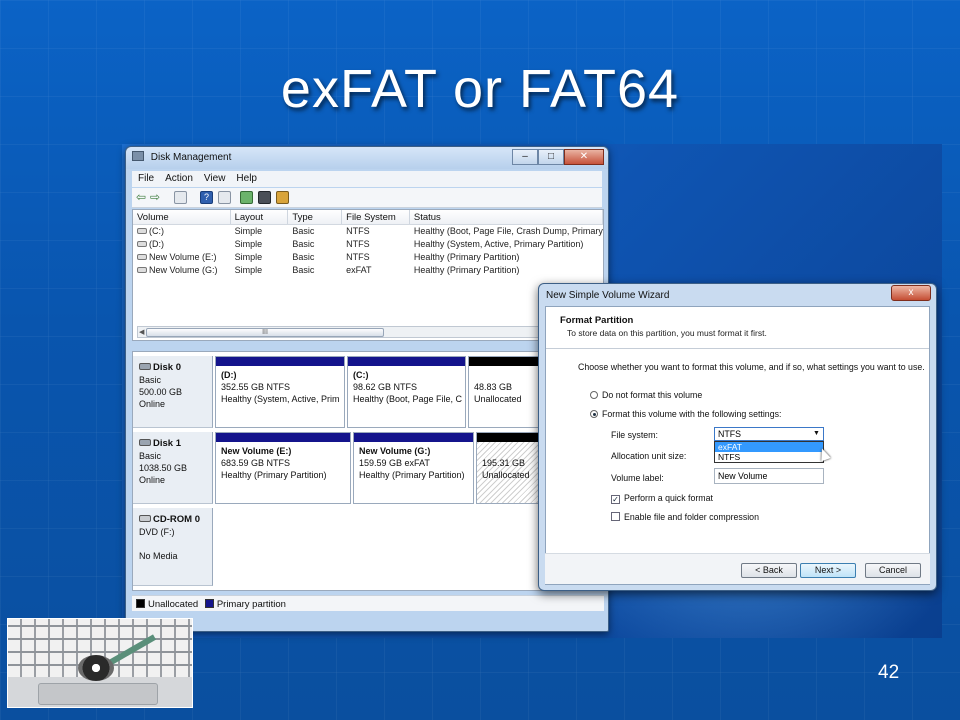 The width and height of the screenshot is (960, 720). I want to click on checkmark-icon: ✓, so click(615, 499).